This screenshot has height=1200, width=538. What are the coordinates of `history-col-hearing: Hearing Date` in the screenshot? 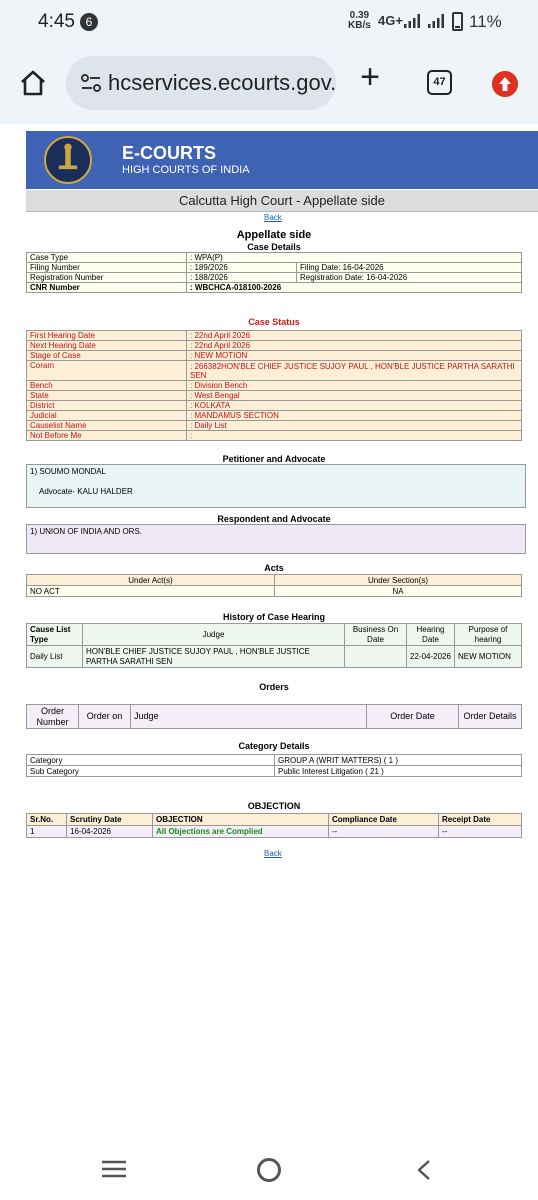 It's located at (430, 634).